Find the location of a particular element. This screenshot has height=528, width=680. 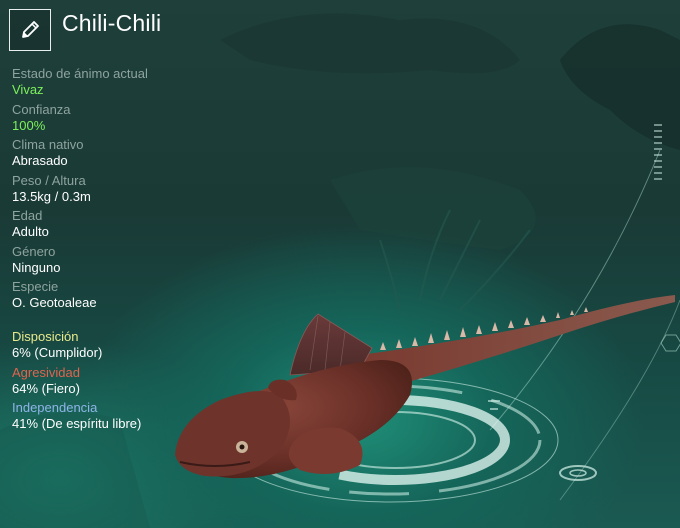

trait-independence: Independencia 41% (De espíritu libre) is located at coordinates (142, 418).